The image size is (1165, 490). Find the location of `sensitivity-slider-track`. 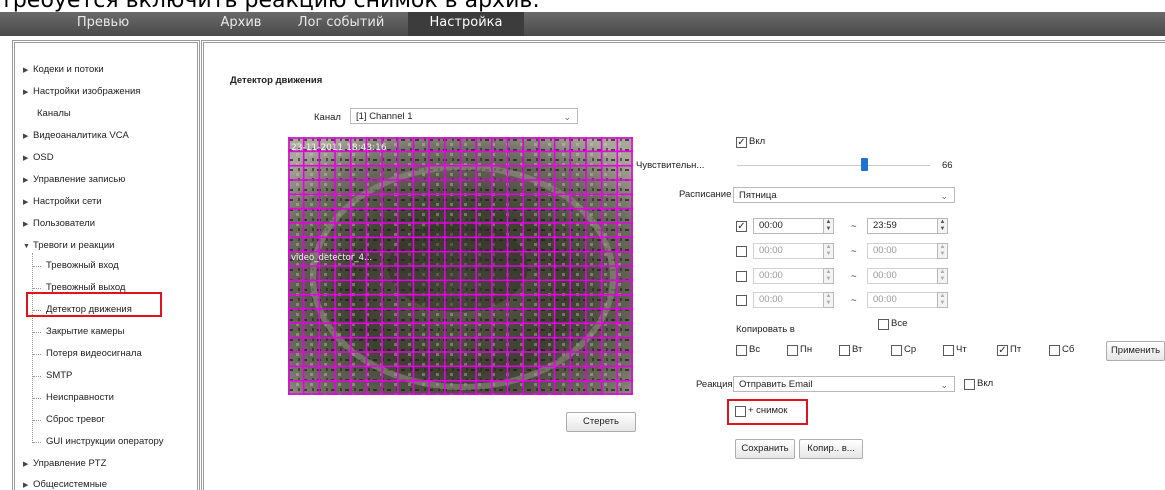

sensitivity-slider-track is located at coordinates (833, 165).